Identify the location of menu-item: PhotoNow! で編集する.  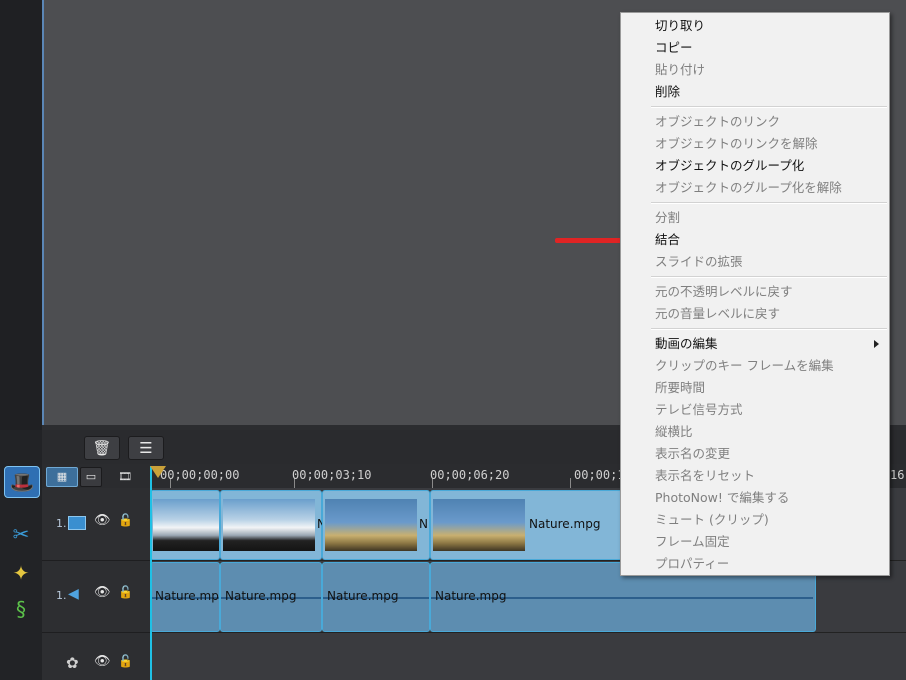
(722, 497).